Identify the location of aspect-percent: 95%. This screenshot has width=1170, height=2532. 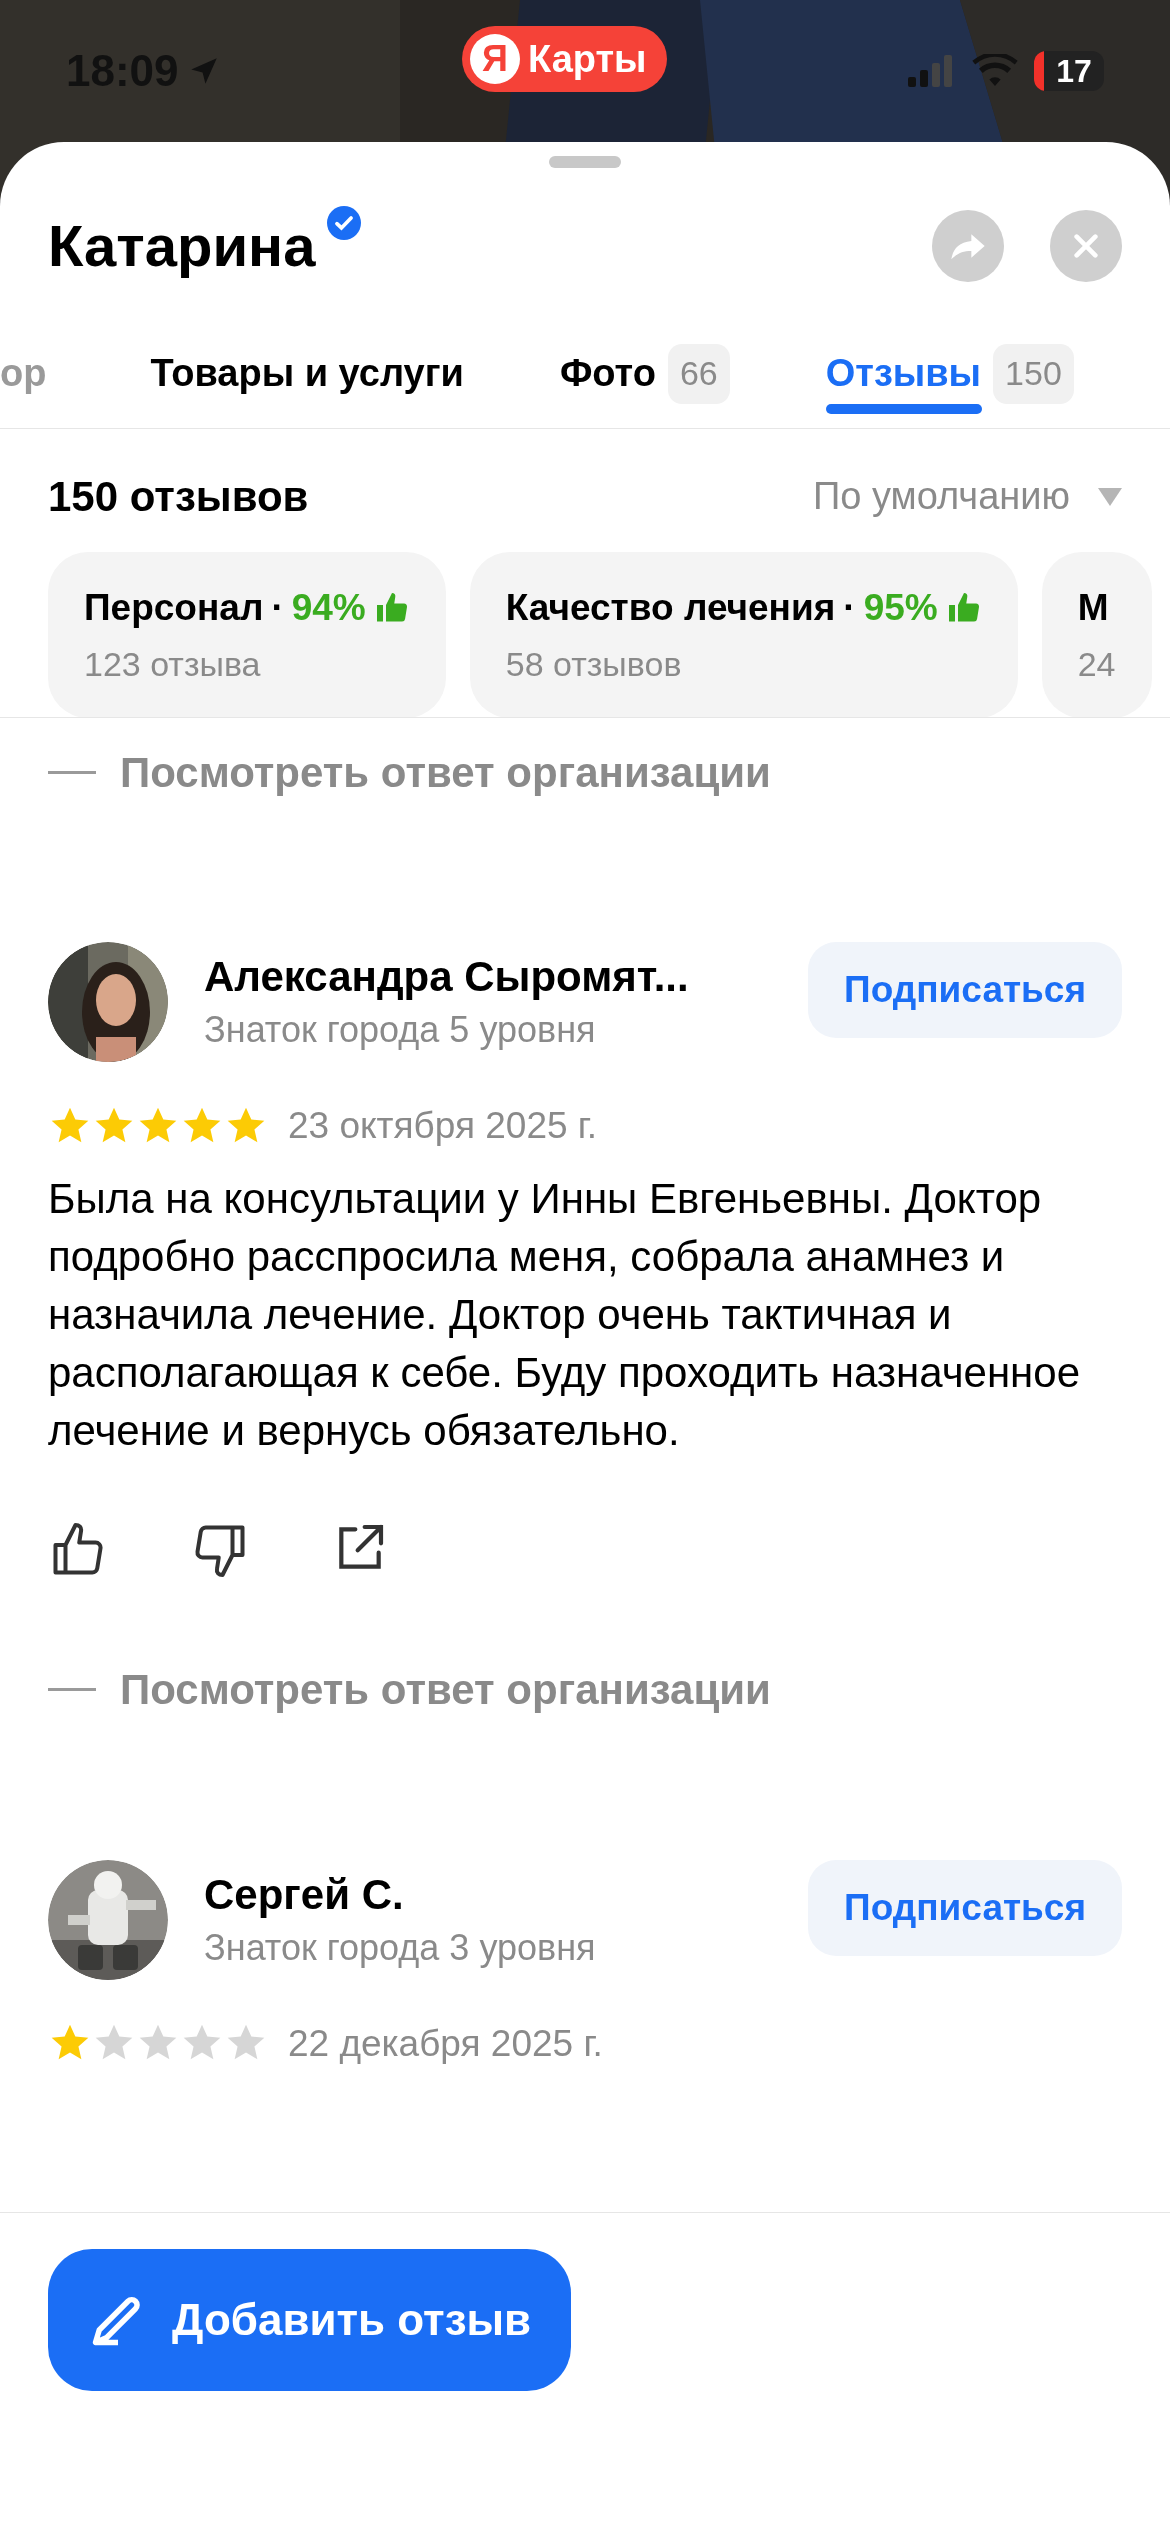
(900, 607).